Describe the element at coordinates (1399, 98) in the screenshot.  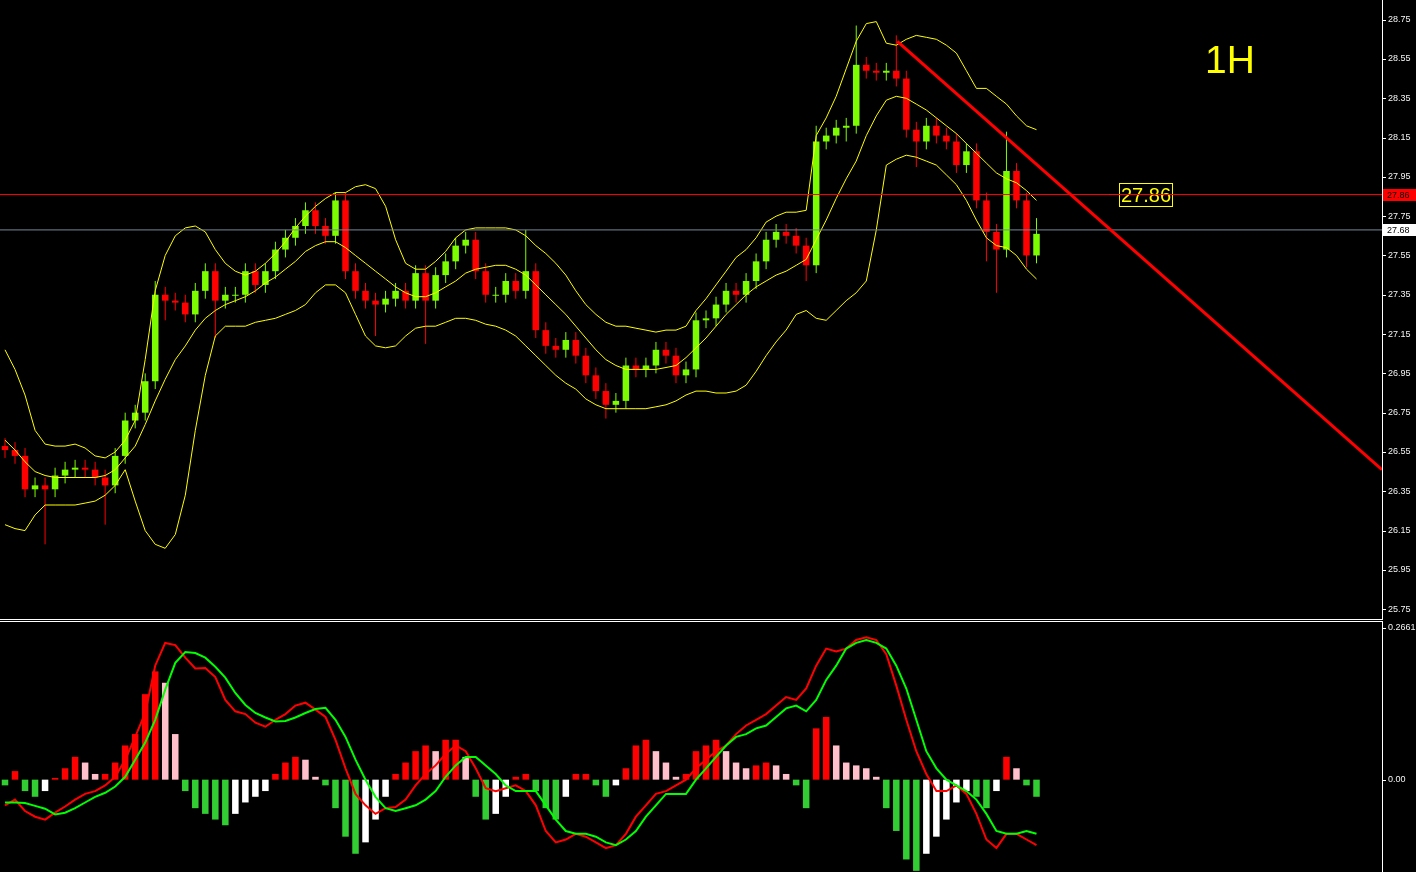
I see `axis-label: 28.35` at that location.